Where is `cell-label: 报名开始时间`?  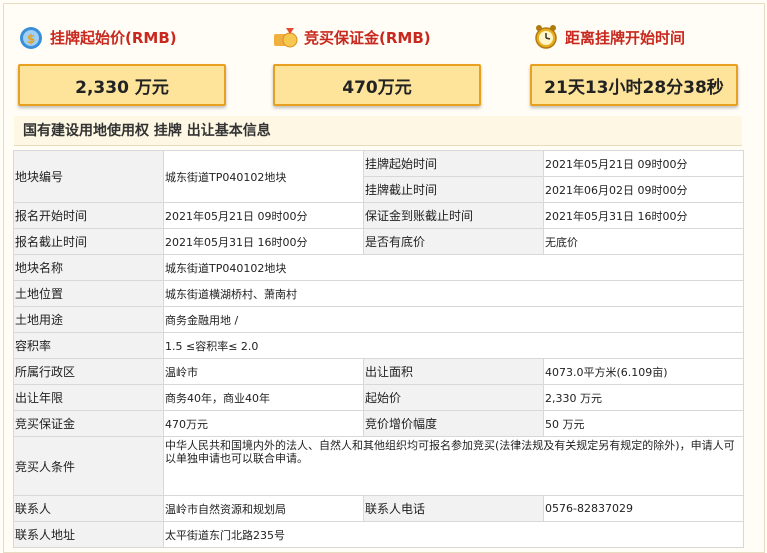
cell-label: 报名开始时间 is located at coordinates (88, 215).